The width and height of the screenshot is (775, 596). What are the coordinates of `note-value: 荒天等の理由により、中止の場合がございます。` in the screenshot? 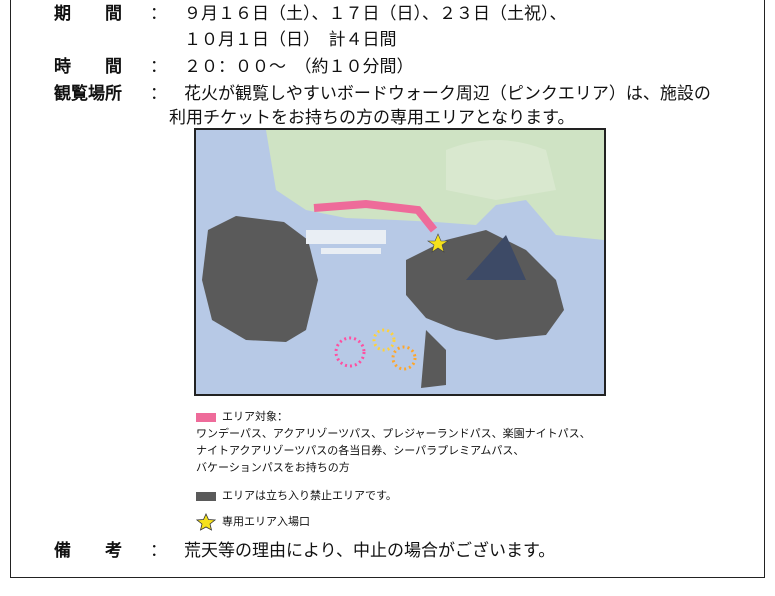 It's located at (370, 551).